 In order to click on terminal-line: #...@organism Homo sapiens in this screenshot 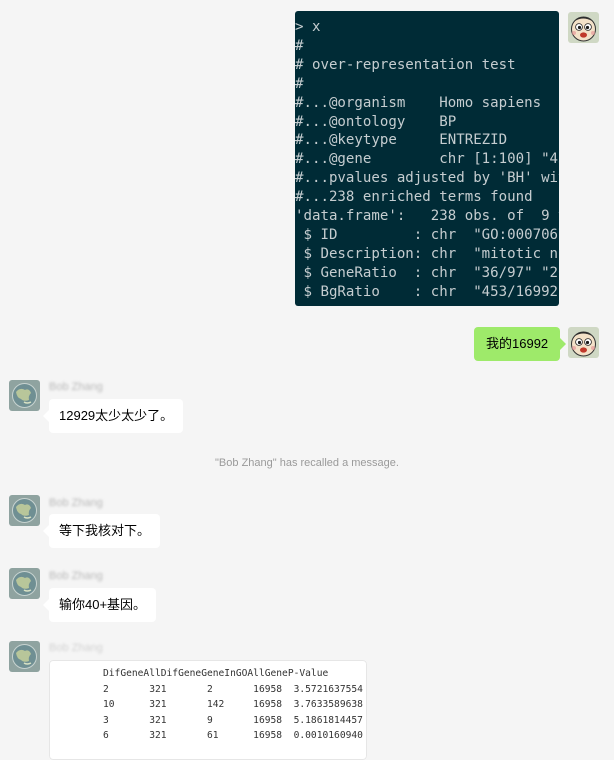, I will do `click(418, 102)`.